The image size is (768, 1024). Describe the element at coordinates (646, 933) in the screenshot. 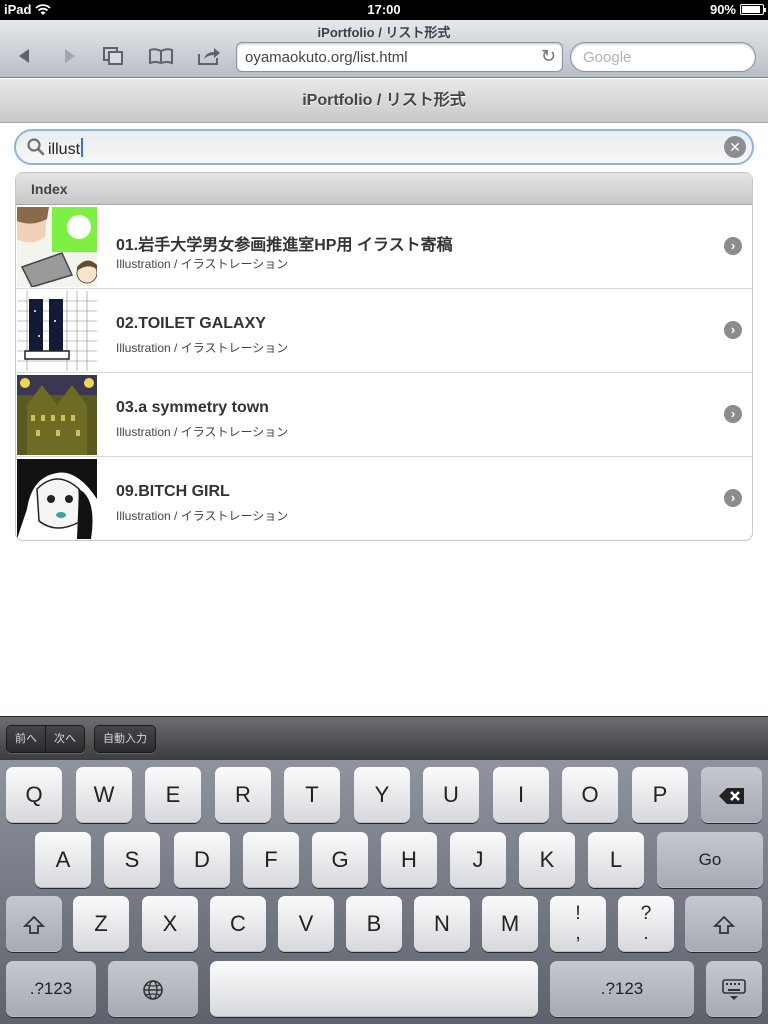

I see `key-period-label: .` at that location.